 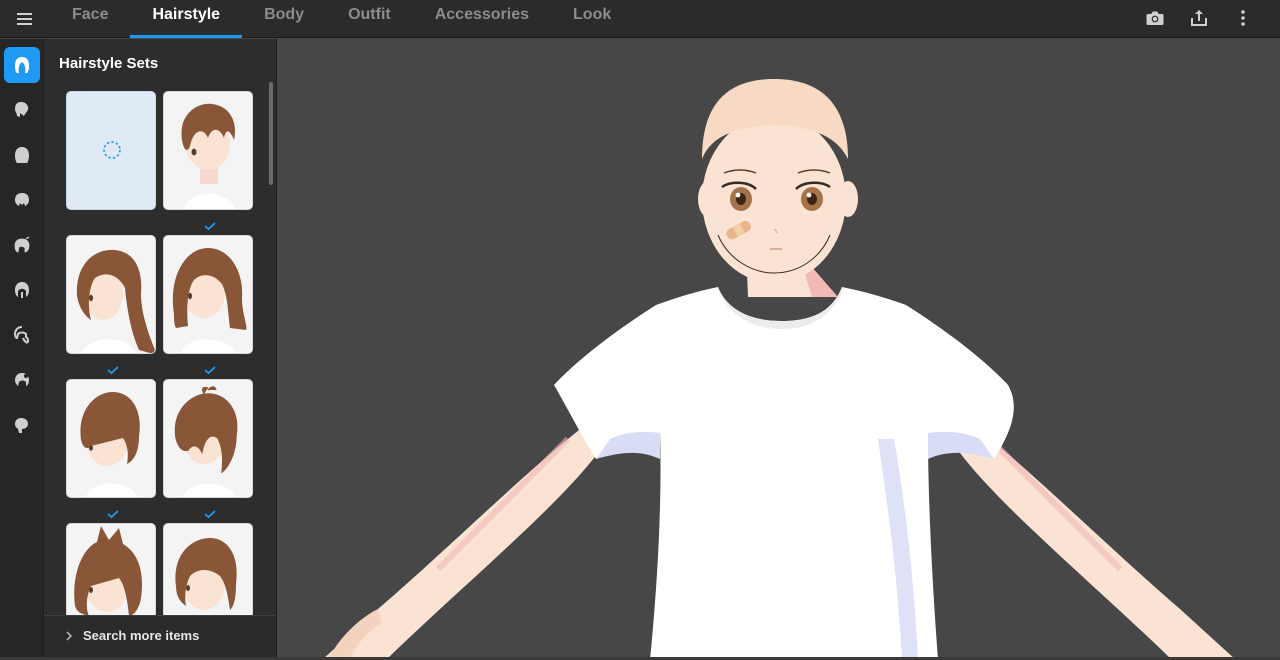 I want to click on no-hairstyle-icon, so click(x=112, y=150).